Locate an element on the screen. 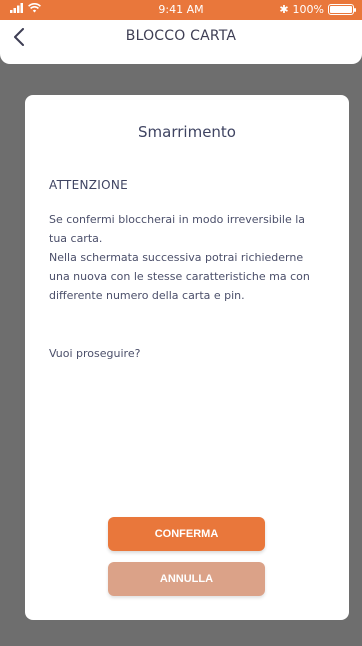 This screenshot has height=646, width=362. status-right-group: ✱ 100% is located at coordinates (317, 9).